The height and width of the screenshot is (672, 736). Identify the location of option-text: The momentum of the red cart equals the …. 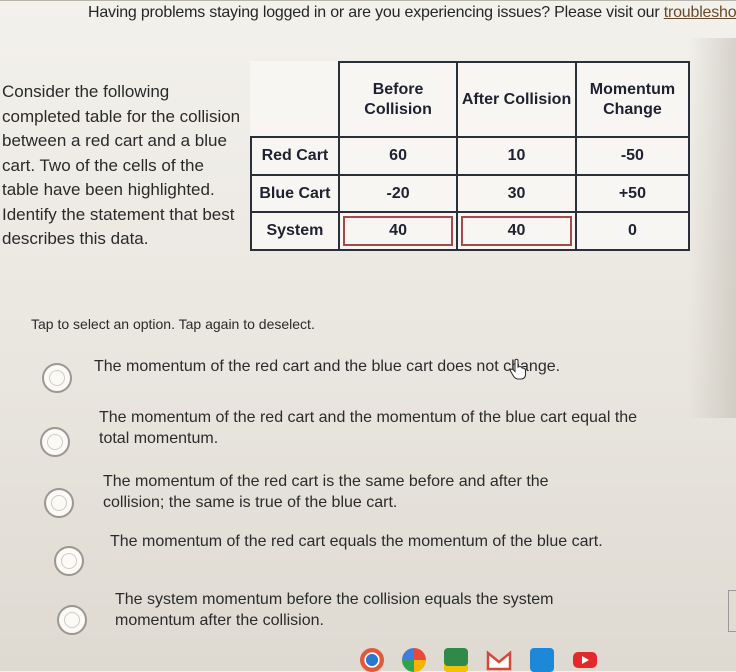
(356, 541).